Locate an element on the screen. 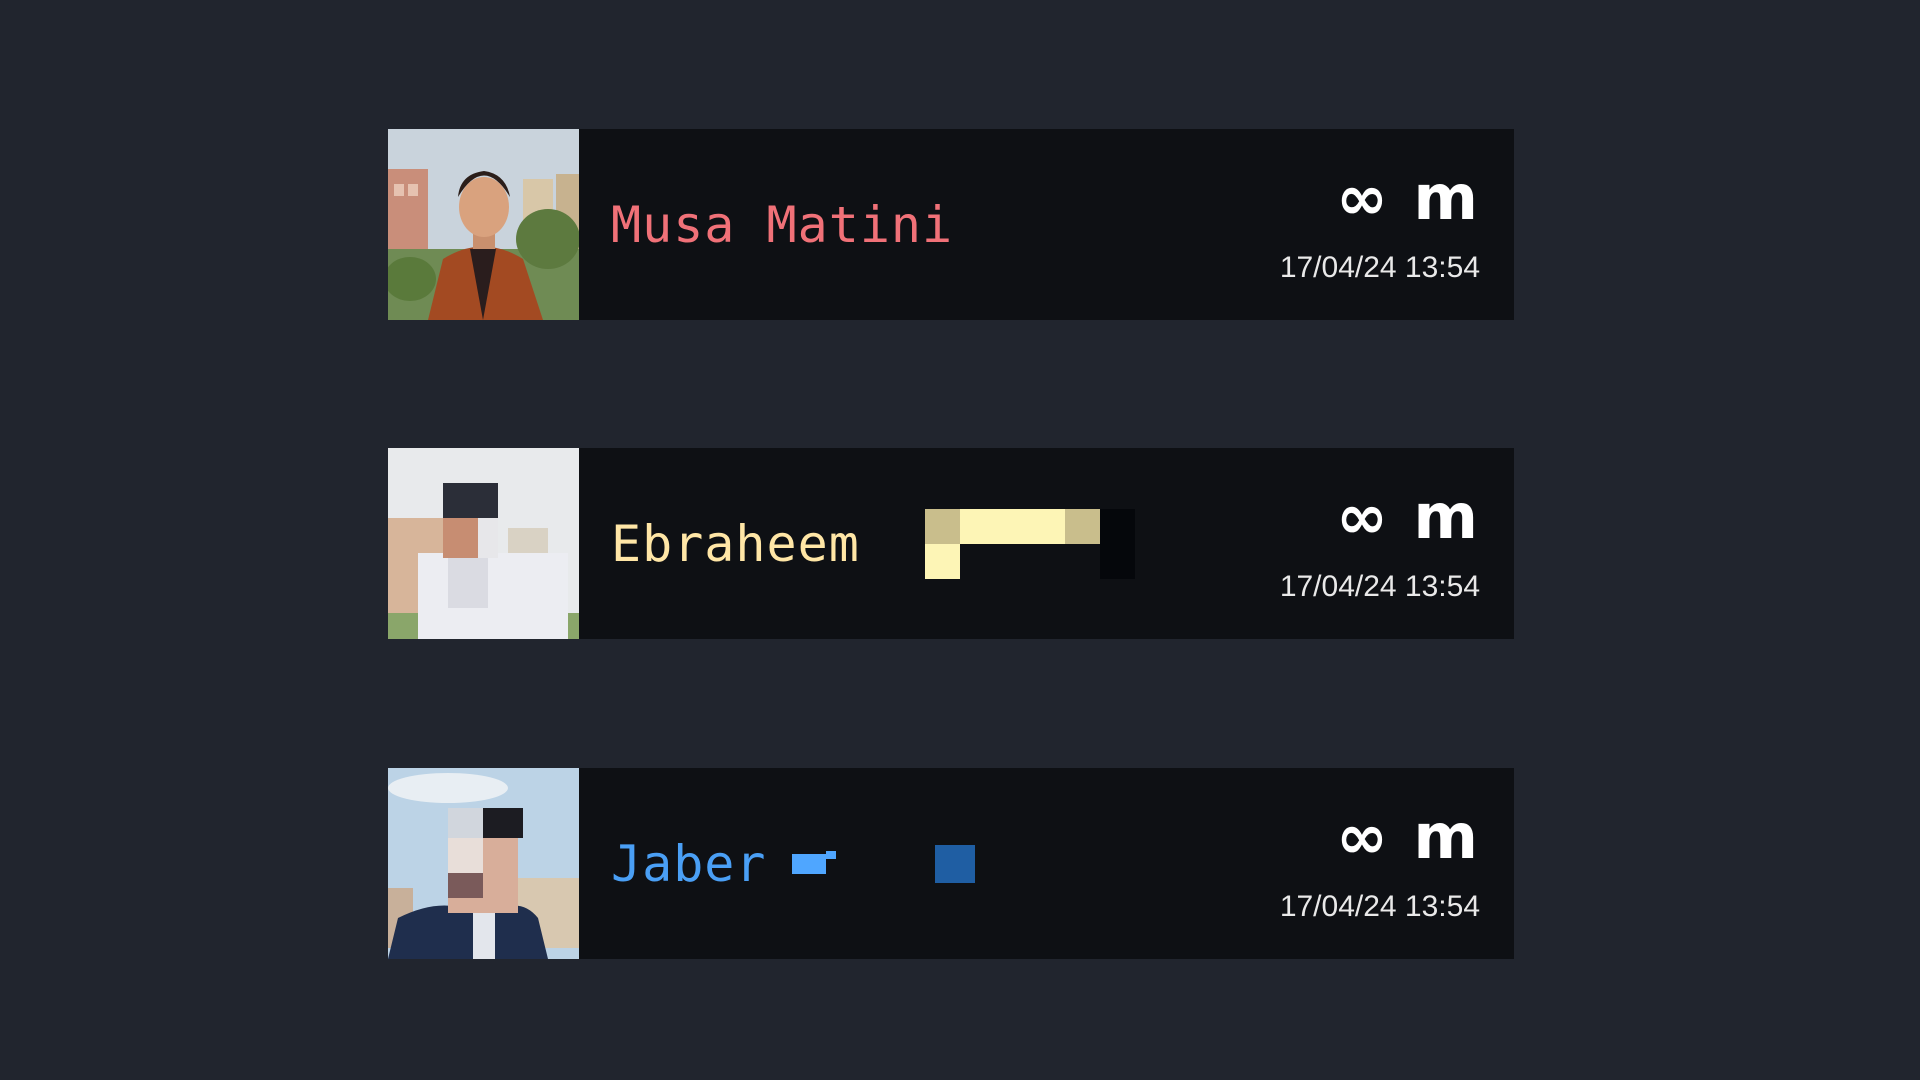  name-area: Musa Matini ∞ m 17/04/24 13:54 is located at coordinates (1046, 224).